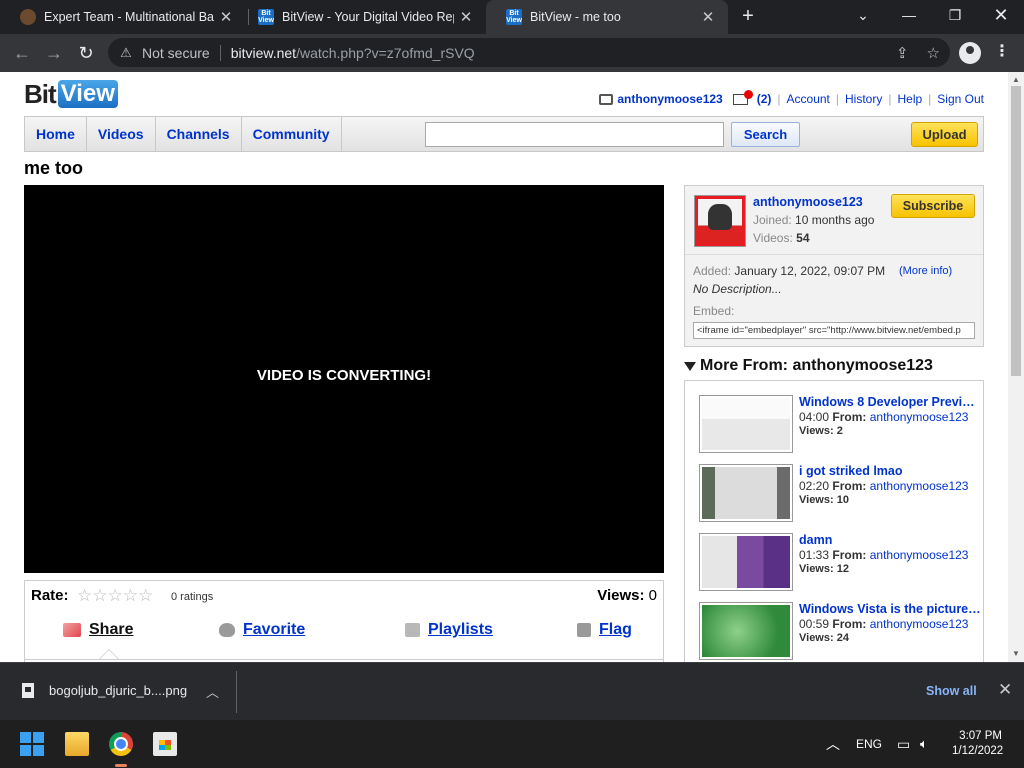  Describe the element at coordinates (742, 97) in the screenshot. I see `inbox-mail-icon` at that location.